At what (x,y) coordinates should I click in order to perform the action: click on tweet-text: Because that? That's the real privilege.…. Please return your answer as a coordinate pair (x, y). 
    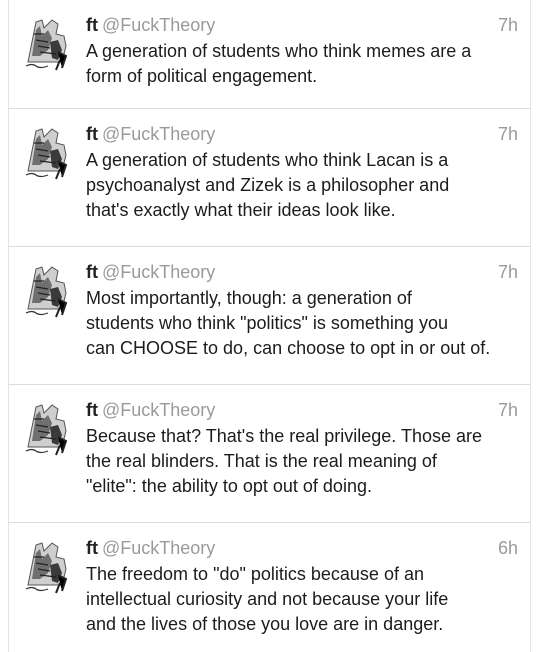
    Looking at the image, I should click on (284, 461).